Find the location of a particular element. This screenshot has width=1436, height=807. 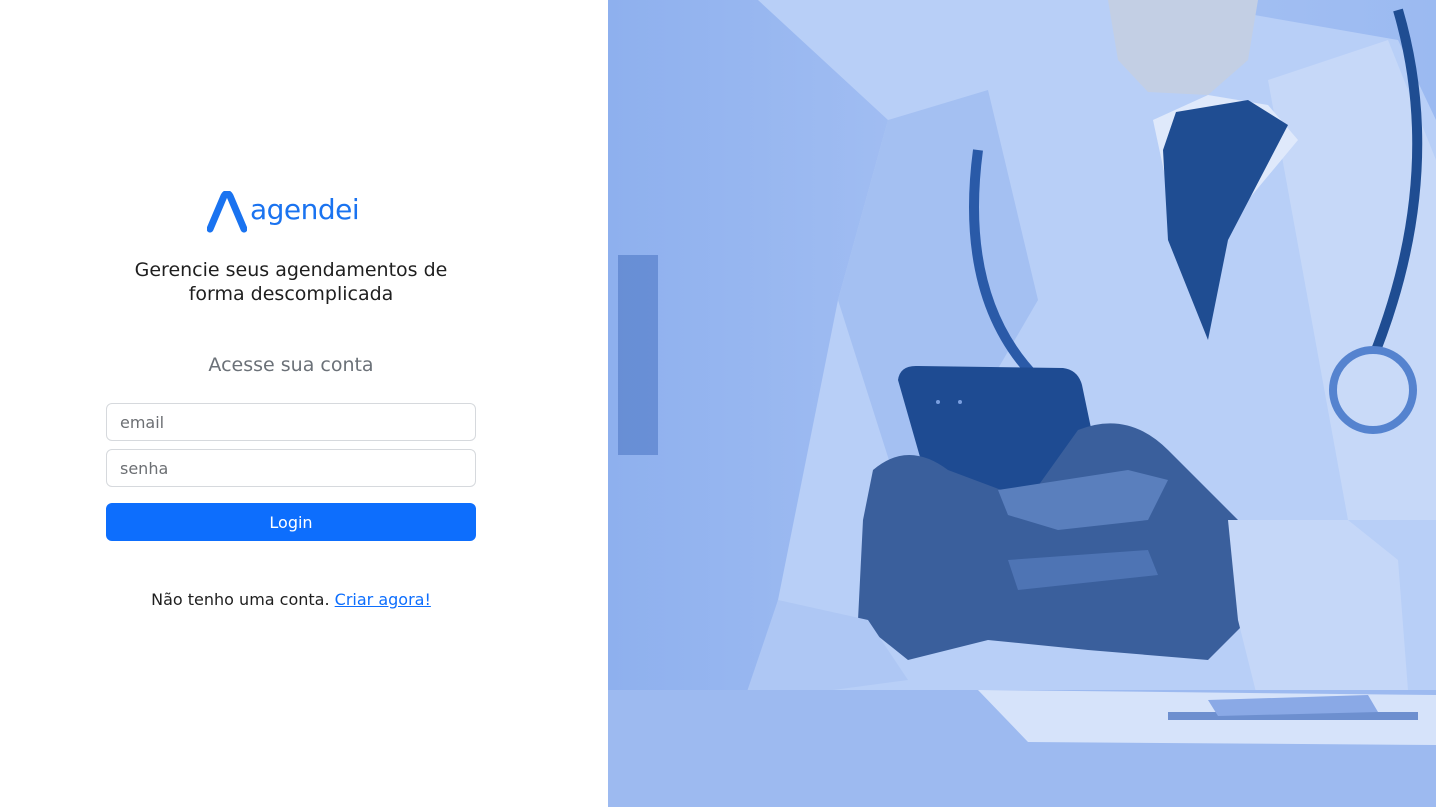

brand-mark-icon is located at coordinates (227, 212).